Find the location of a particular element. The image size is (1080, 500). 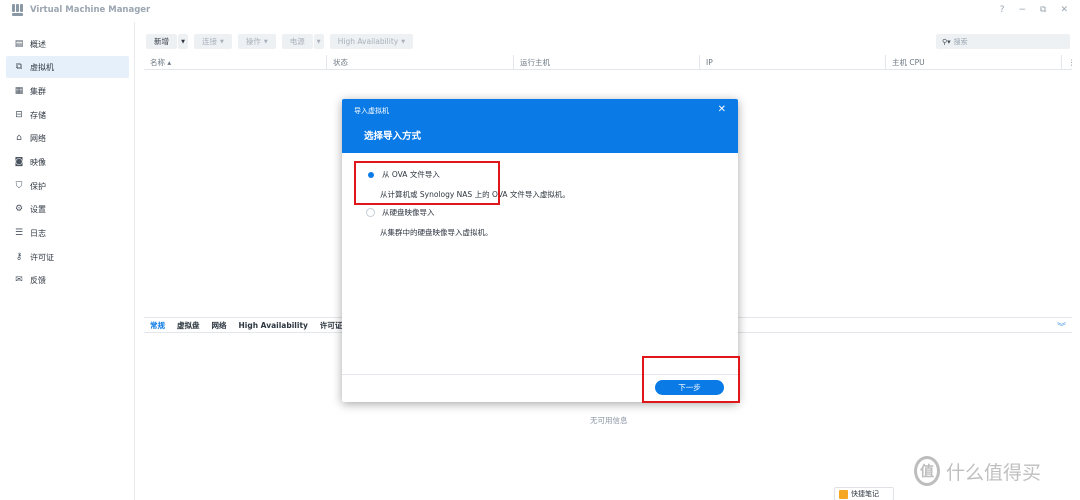

sidebar-item-label: 保护 is located at coordinates (38, 186).